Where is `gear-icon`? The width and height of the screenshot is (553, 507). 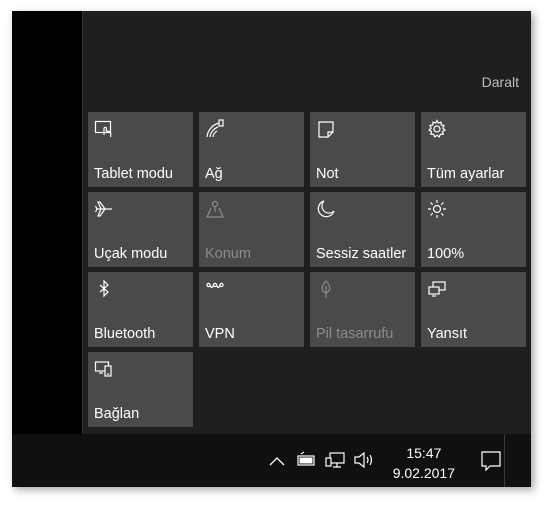
gear-icon is located at coordinates (437, 129).